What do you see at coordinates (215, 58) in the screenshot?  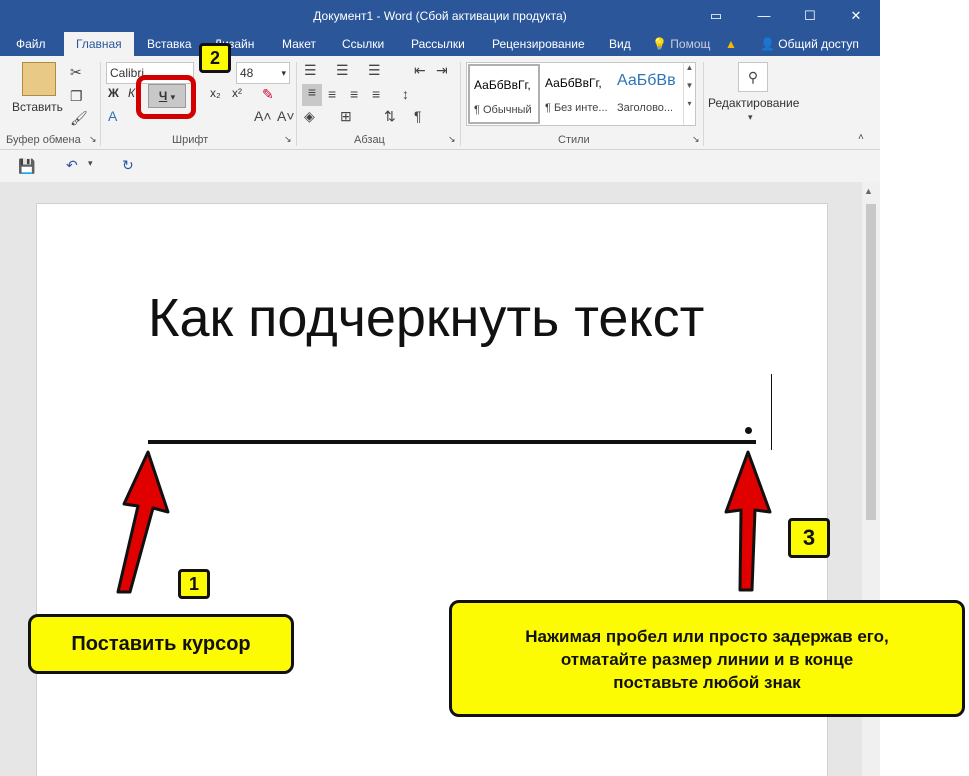 I see `badge-2: 2` at bounding box center [215, 58].